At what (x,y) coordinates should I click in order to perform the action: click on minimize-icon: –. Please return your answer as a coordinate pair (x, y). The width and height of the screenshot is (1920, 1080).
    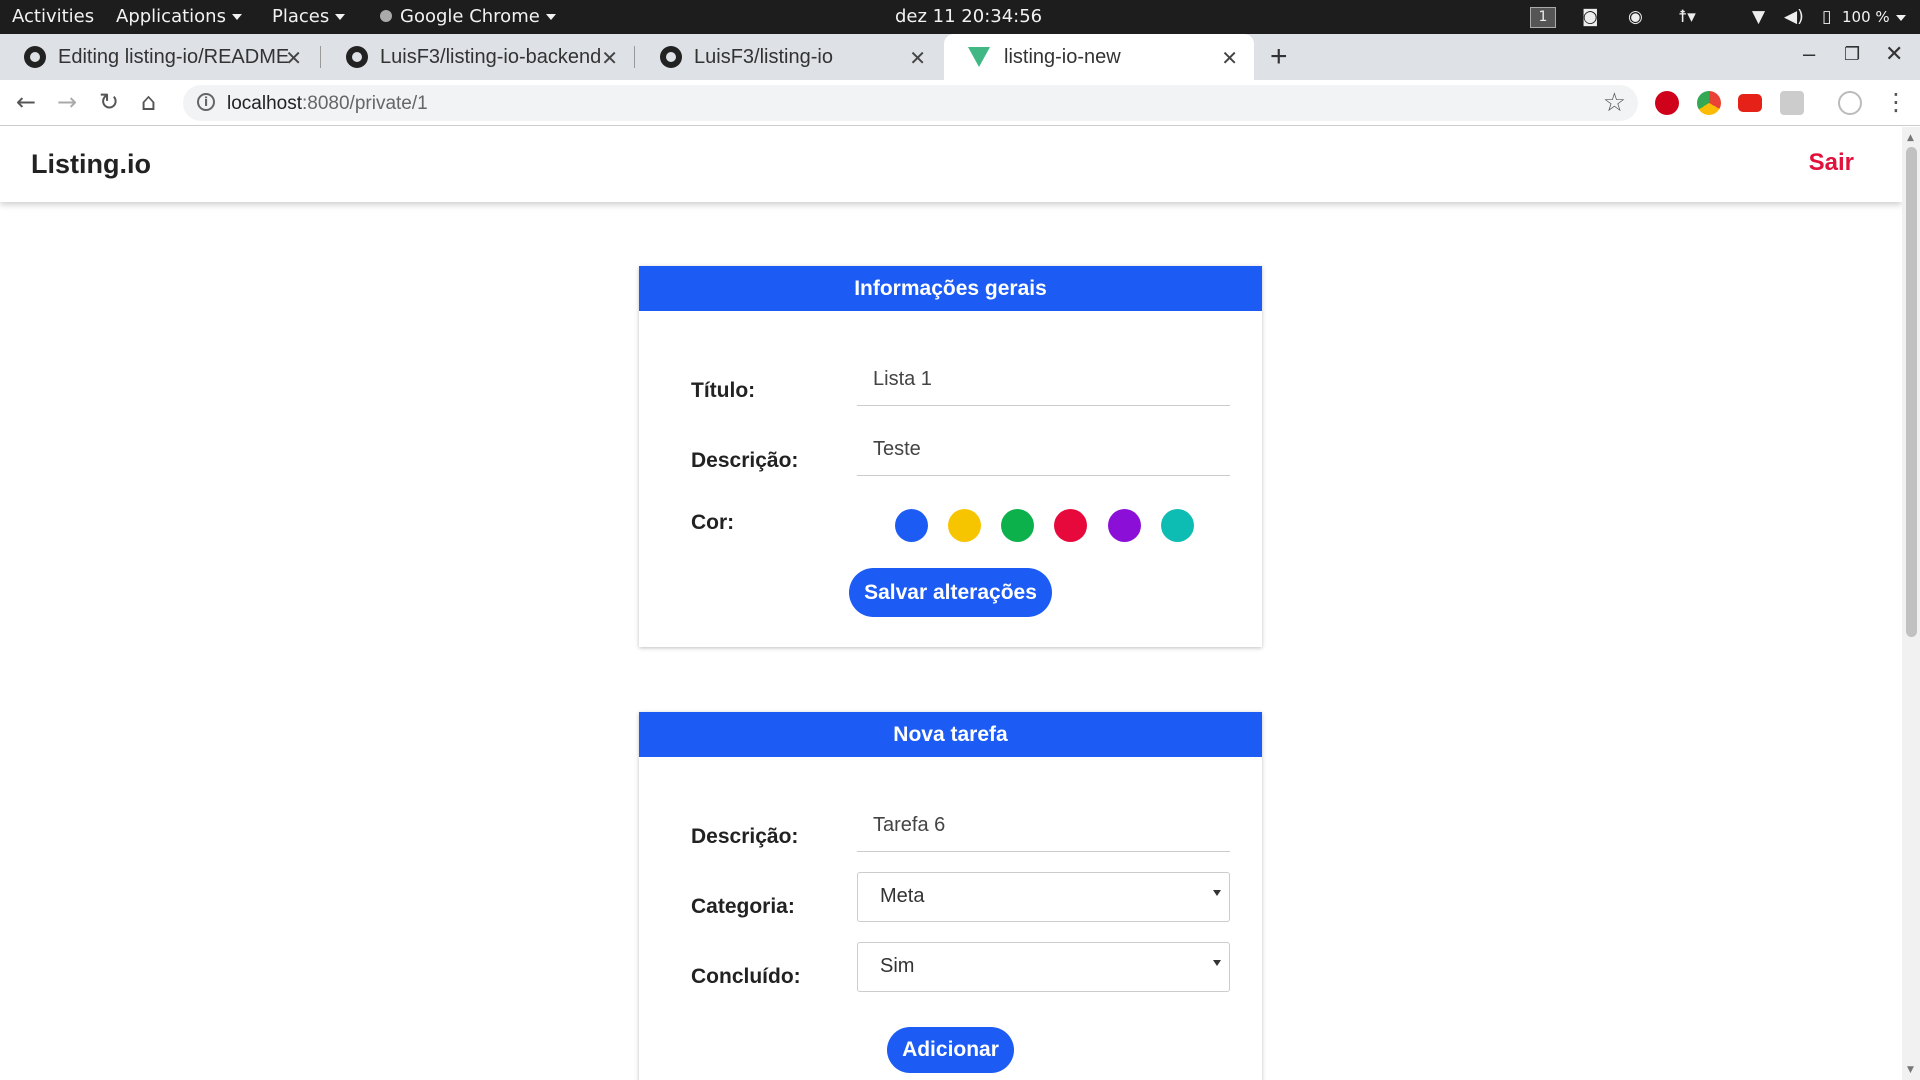
    Looking at the image, I should click on (1809, 54).